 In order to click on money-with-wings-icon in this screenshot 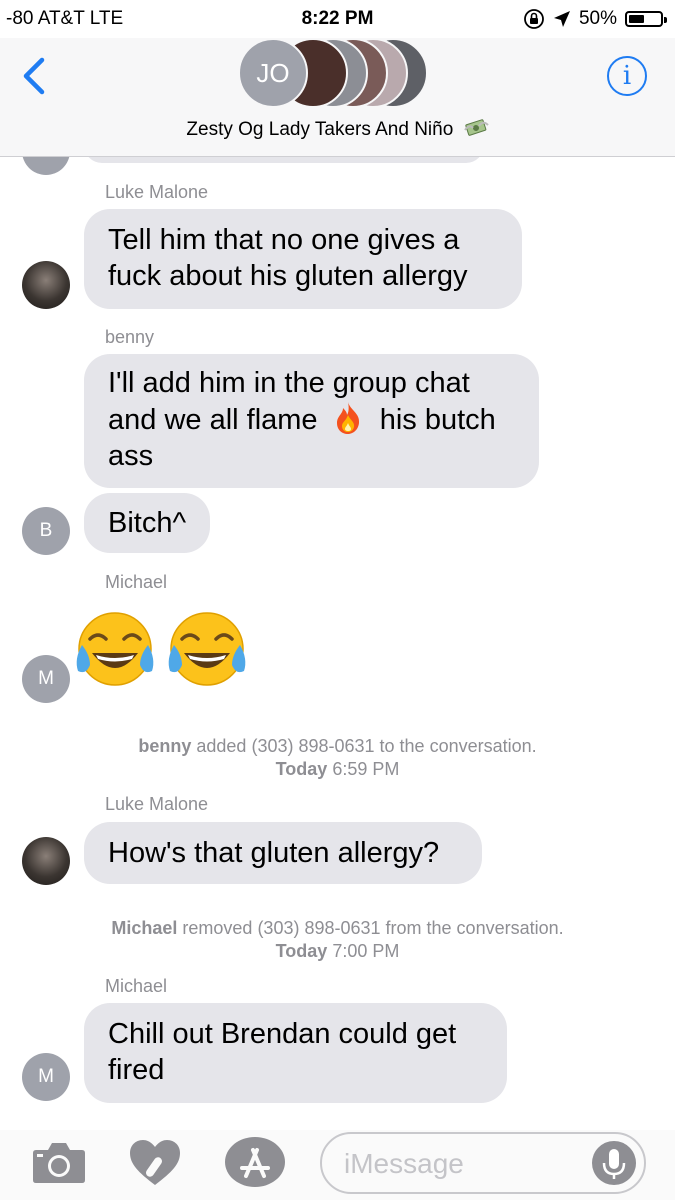, I will do `click(476, 127)`.